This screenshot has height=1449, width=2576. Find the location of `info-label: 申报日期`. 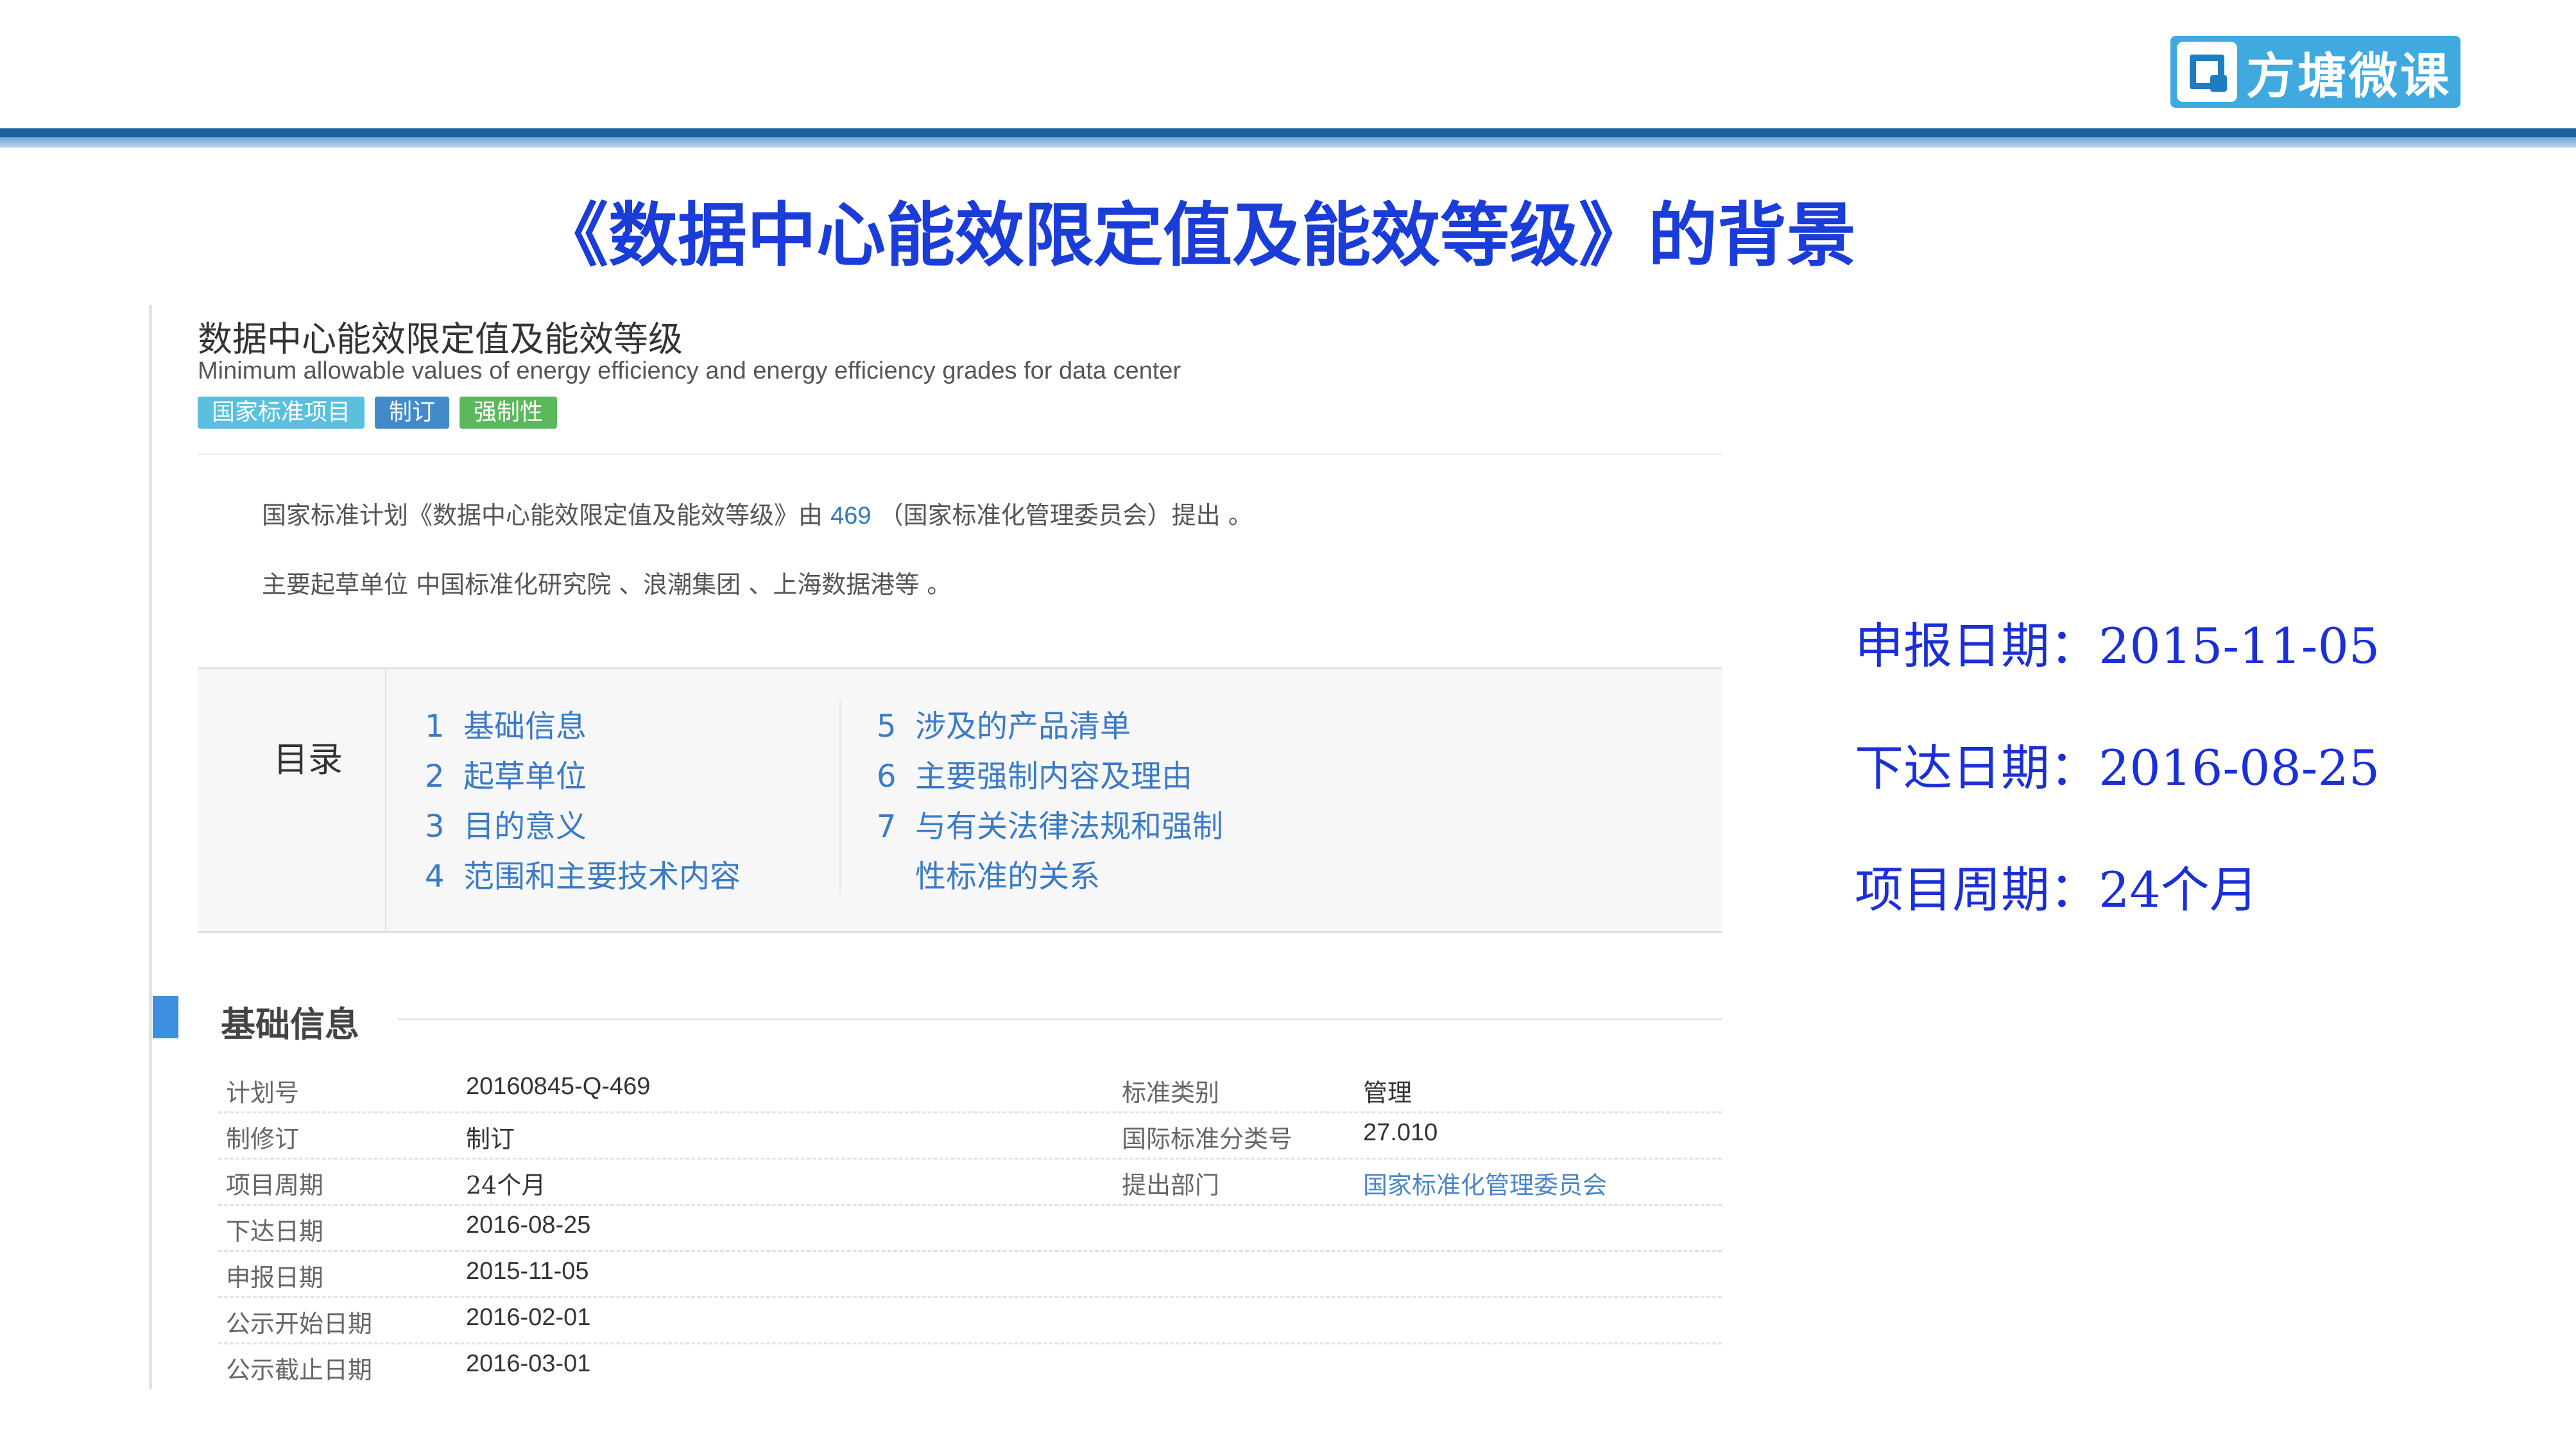

info-label: 申报日期 is located at coordinates (275, 1278).